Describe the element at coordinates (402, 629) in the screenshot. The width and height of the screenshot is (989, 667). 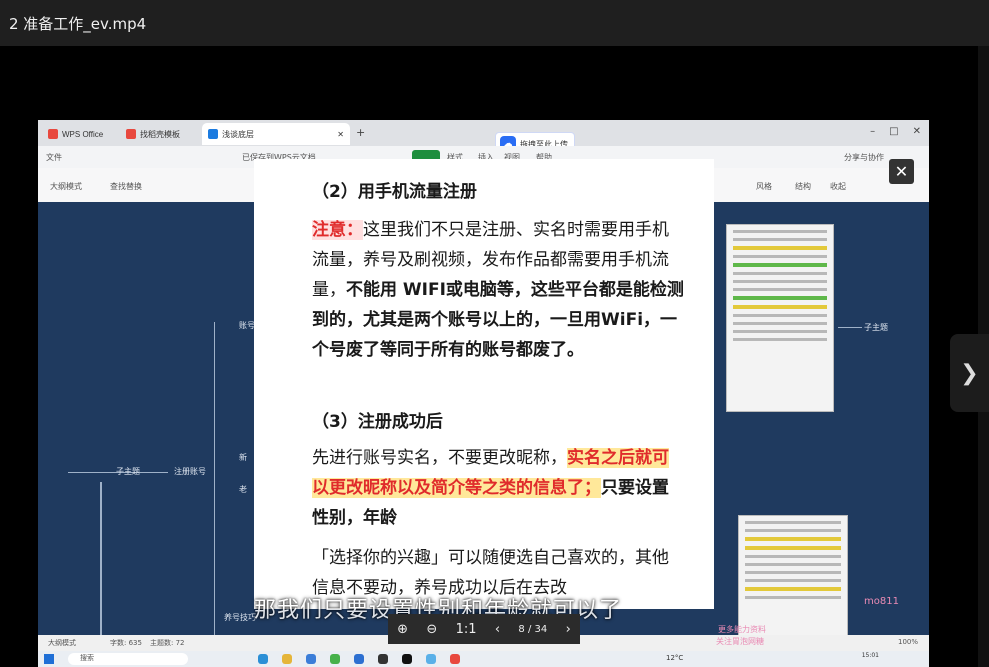
I see `zoom-in-icon: ⊕` at that location.